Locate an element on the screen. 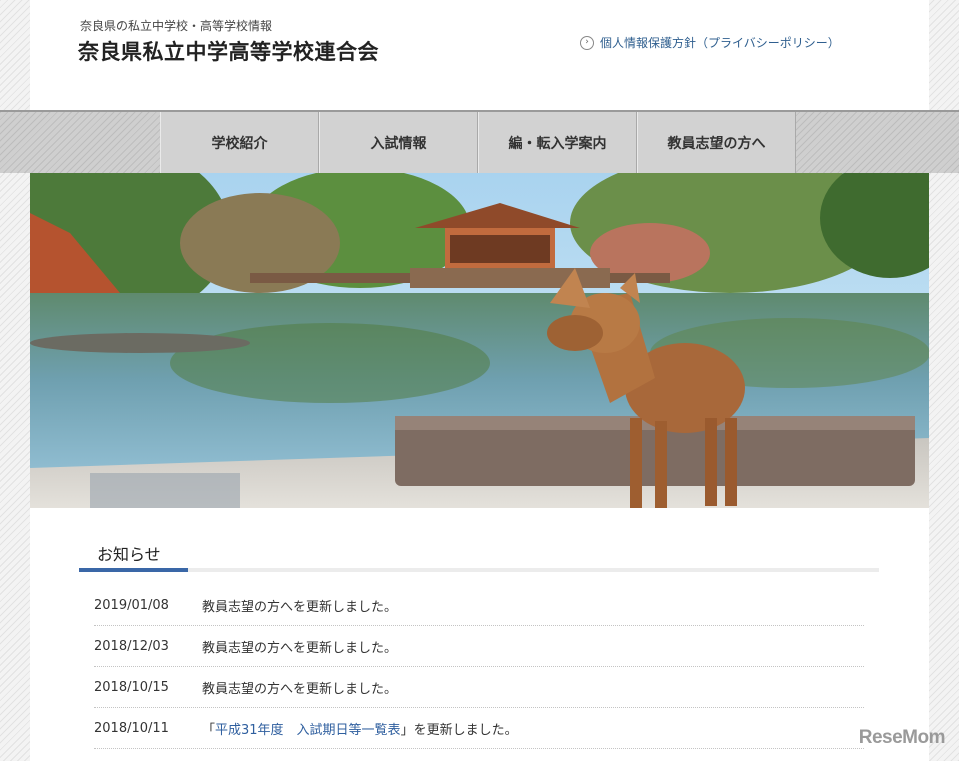  news-item: 2018/10/15 教員志望の方へを更新しました。 is located at coordinates (479, 687).